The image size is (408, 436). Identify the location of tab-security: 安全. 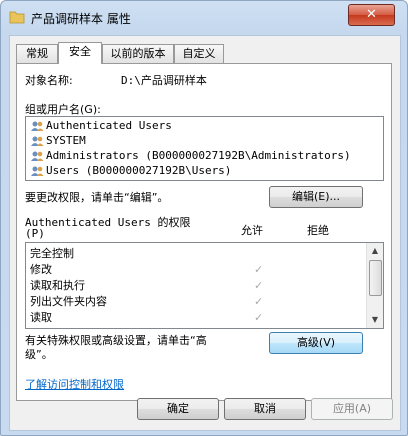
(80, 53).